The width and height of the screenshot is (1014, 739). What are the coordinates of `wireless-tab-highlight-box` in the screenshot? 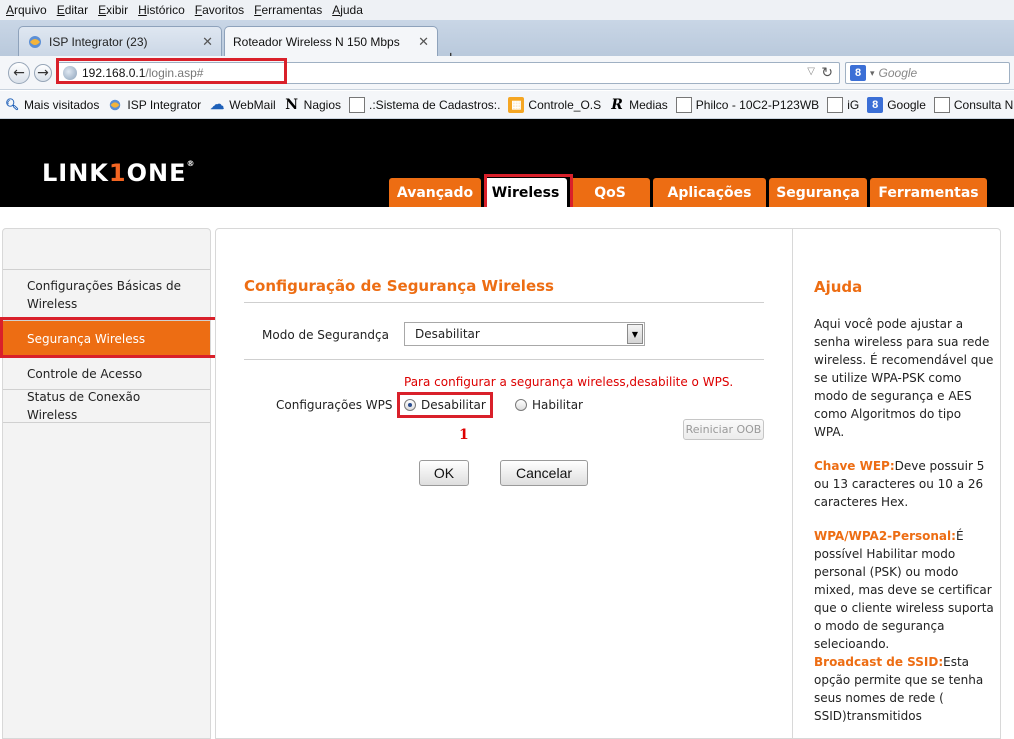 It's located at (528, 192).